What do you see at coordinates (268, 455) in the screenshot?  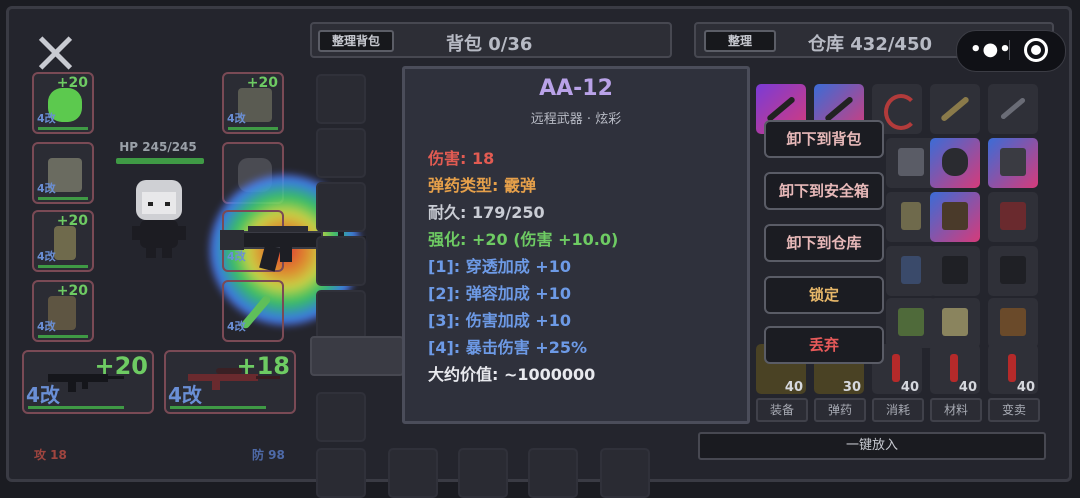 I see `defense-stat: 防 98` at bounding box center [268, 455].